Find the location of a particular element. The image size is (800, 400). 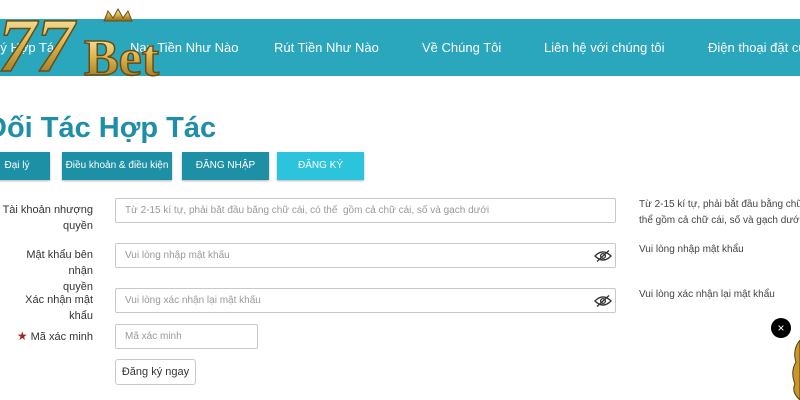

tab-register: ĐĂNG KÝ is located at coordinates (320, 166).